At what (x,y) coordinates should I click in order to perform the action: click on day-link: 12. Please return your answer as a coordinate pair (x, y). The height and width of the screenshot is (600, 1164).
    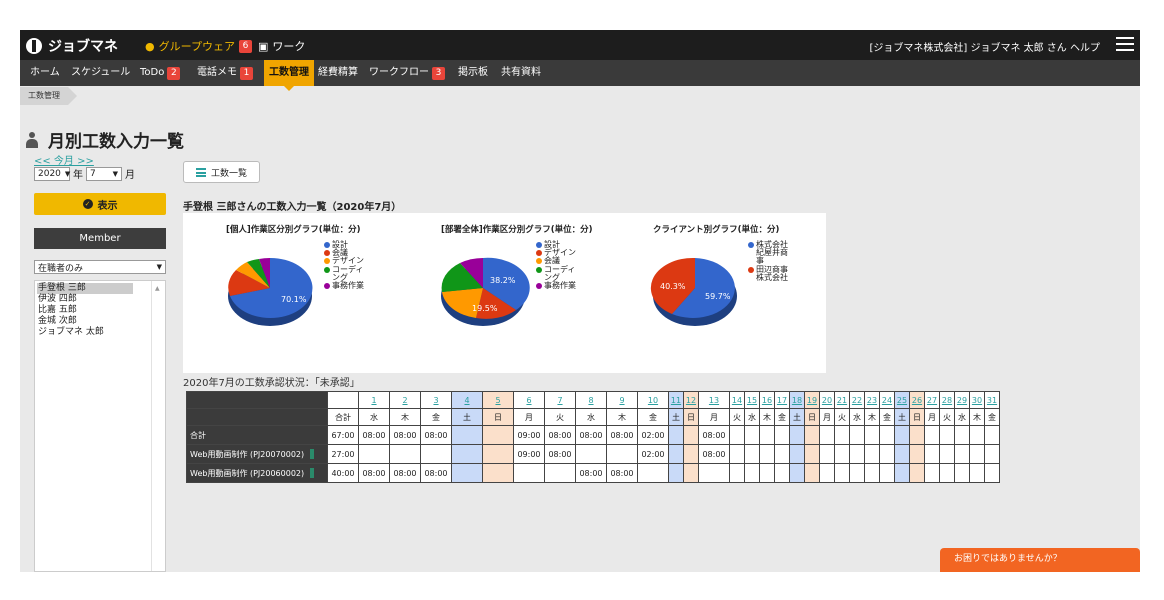
    Looking at the image, I should click on (691, 400).